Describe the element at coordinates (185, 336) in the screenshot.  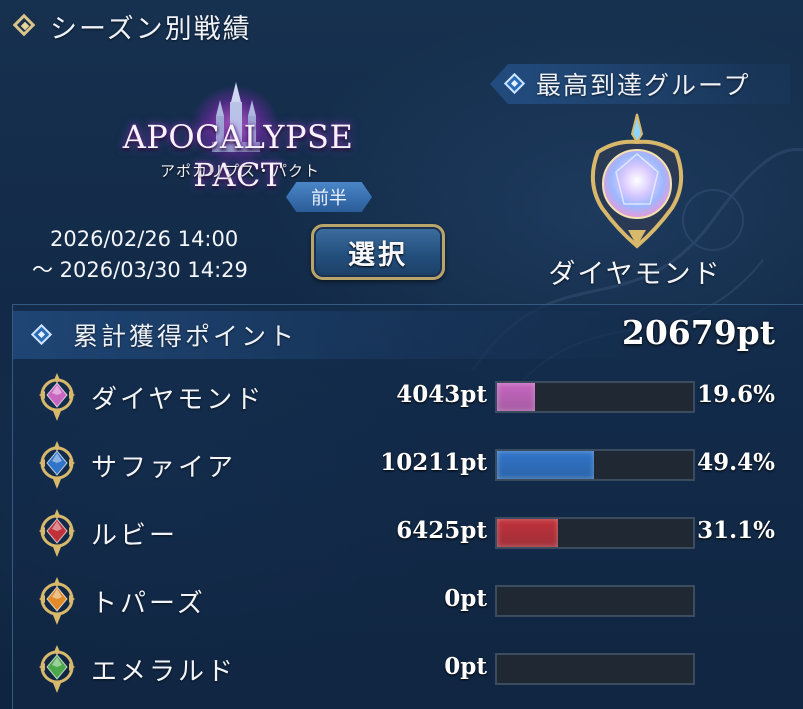
I see `points-panel-title: 累計獲得ポイント` at that location.